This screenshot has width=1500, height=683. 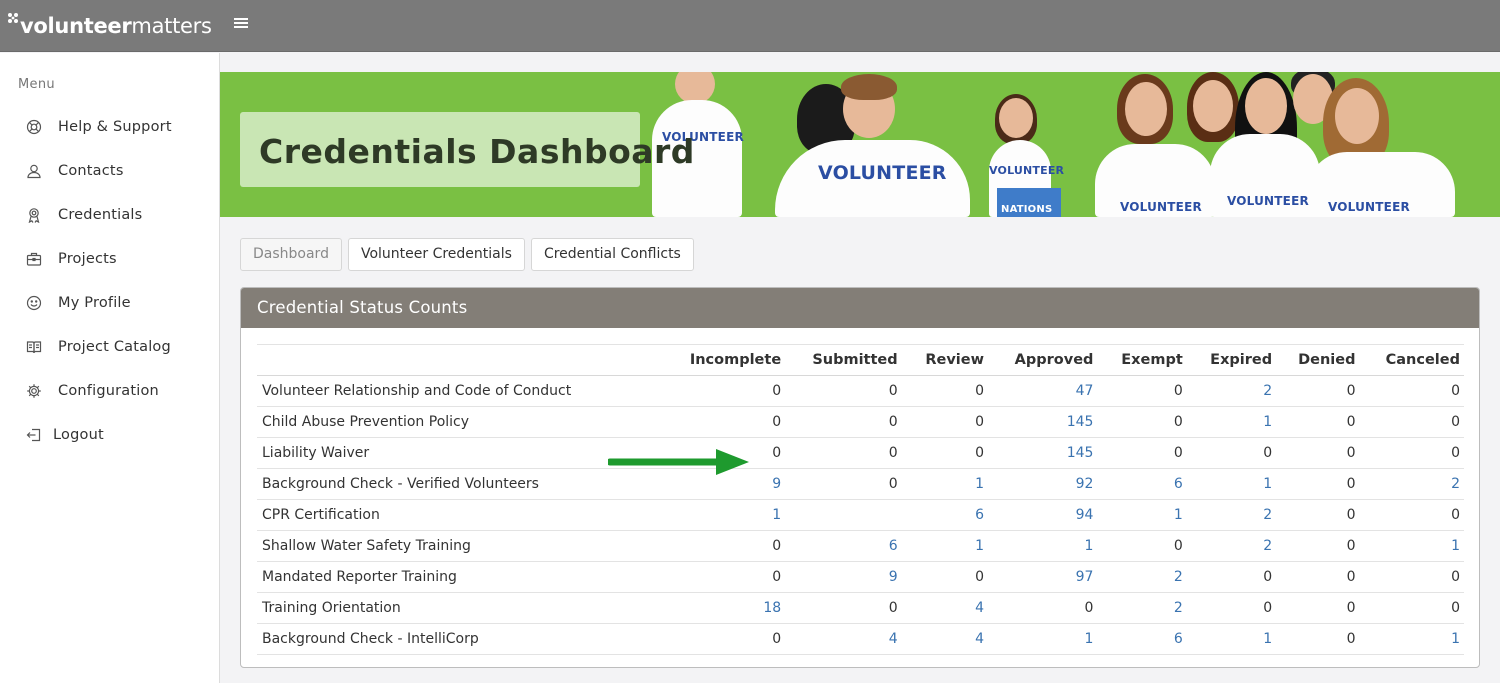 I want to click on column-header-submitted: Submitted, so click(x=843, y=360).